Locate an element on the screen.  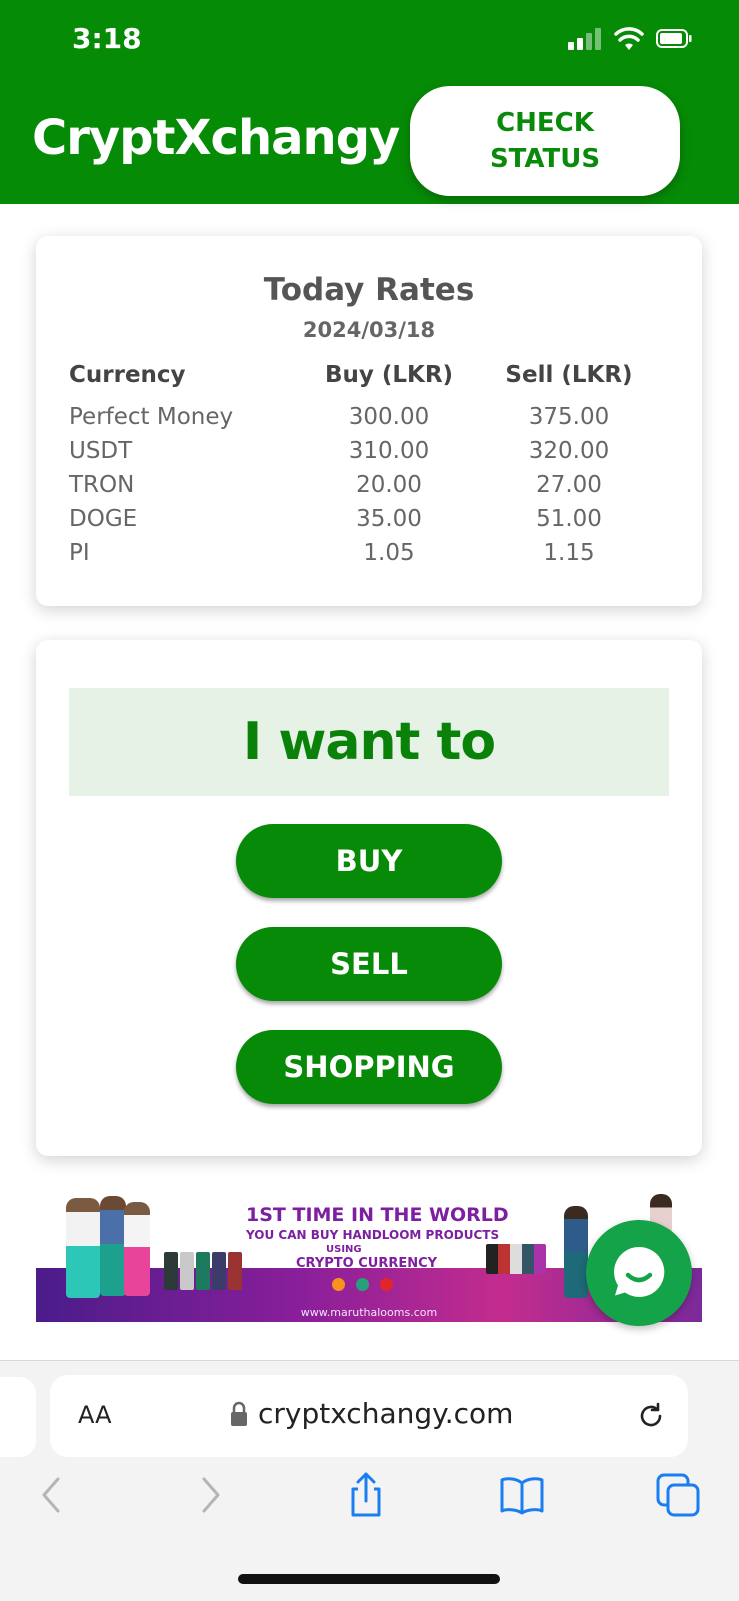
shopping-button: SHOPPING is located at coordinates (369, 1067).